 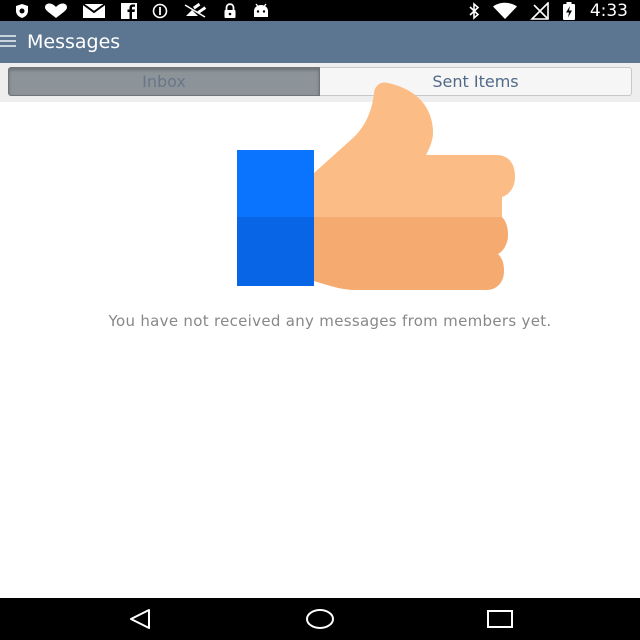 What do you see at coordinates (474, 10) in the screenshot?
I see `bluetooth-icon` at bounding box center [474, 10].